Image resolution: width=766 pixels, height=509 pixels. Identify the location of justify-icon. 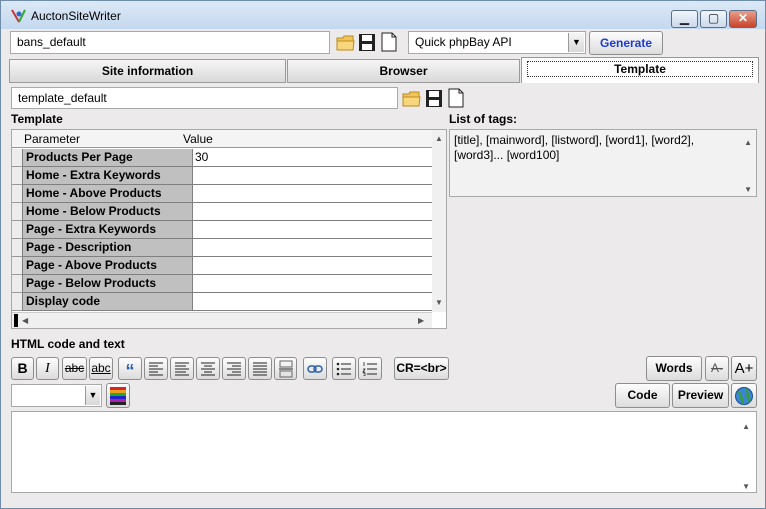
(260, 369).